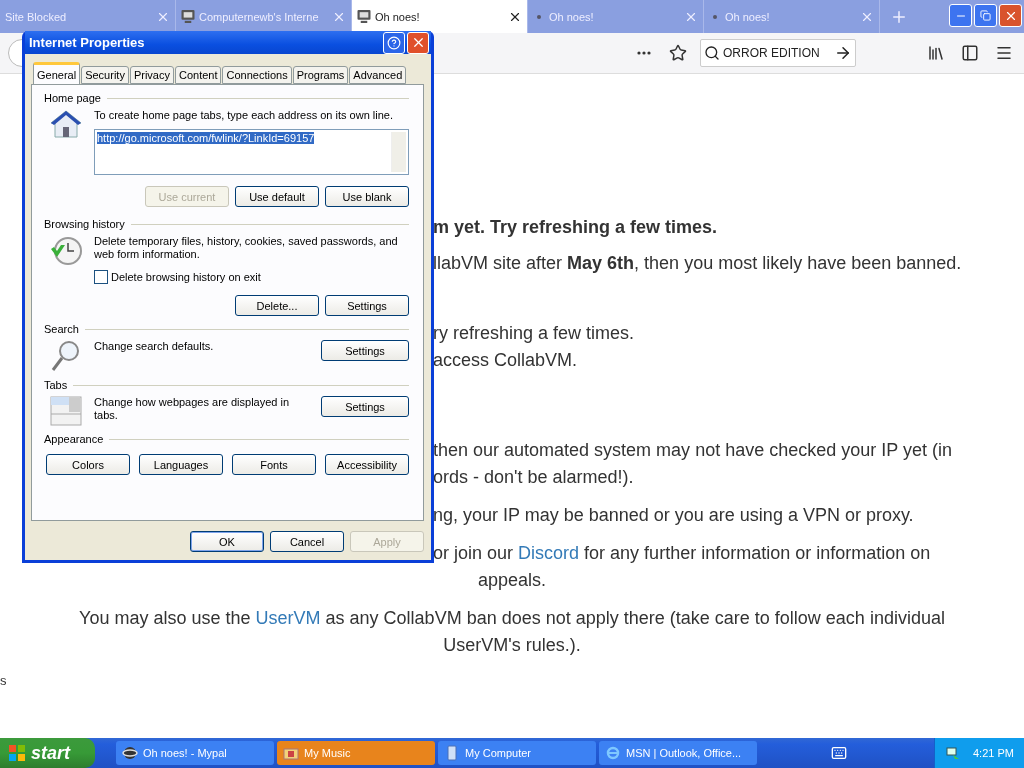  What do you see at coordinates (512, 645) in the screenshot?
I see `page-text: UserVM's rules.).` at bounding box center [512, 645].